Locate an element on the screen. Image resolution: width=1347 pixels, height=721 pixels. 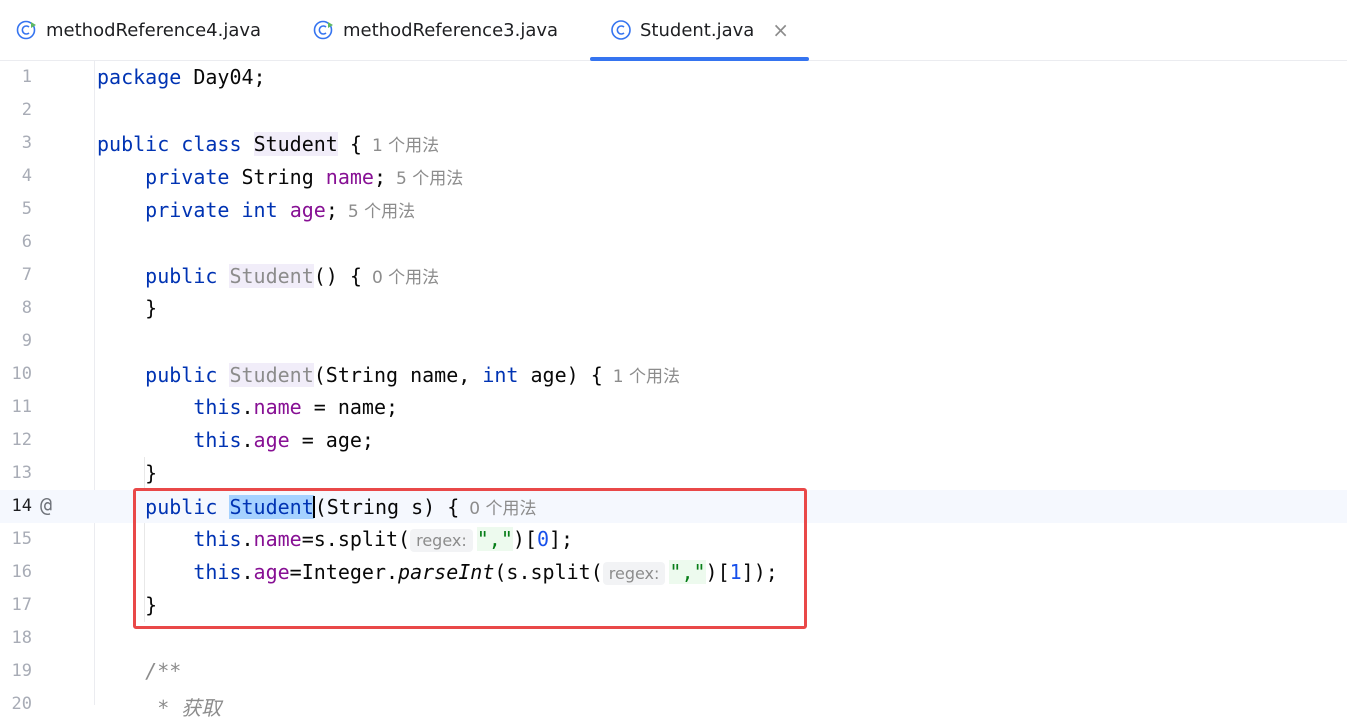
line-number: 7 is located at coordinates (26, 275).